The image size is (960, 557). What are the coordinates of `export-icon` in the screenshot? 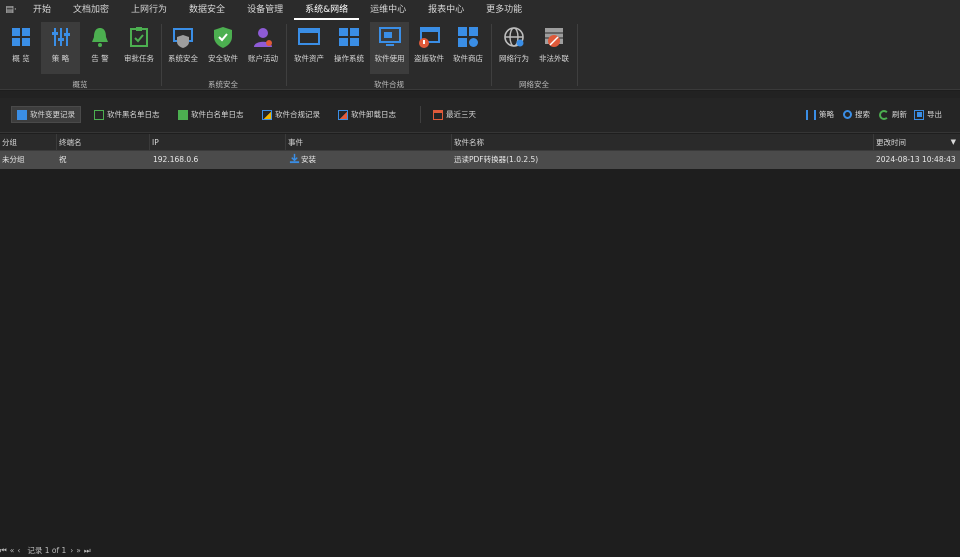 It's located at (919, 114).